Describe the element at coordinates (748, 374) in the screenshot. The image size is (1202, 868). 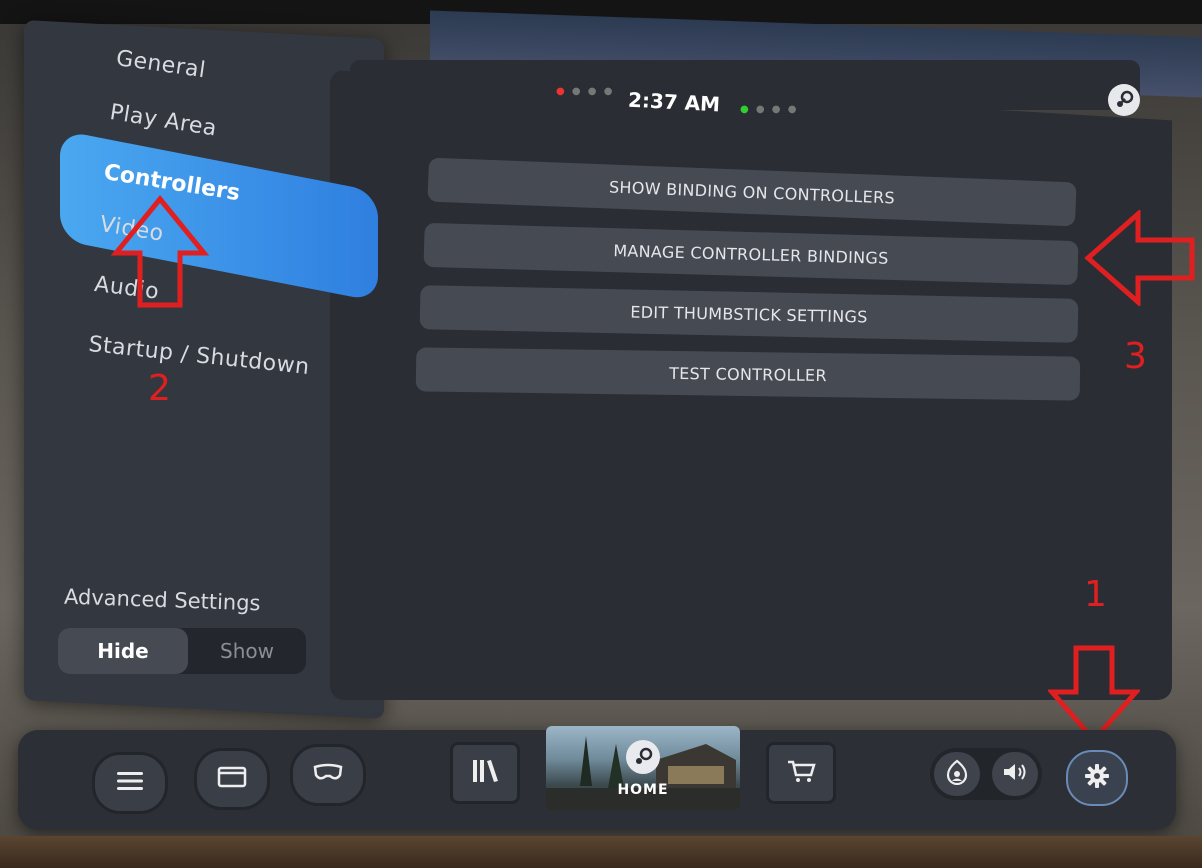
I see `test-controller-button: TEST CONTROLLER` at that location.